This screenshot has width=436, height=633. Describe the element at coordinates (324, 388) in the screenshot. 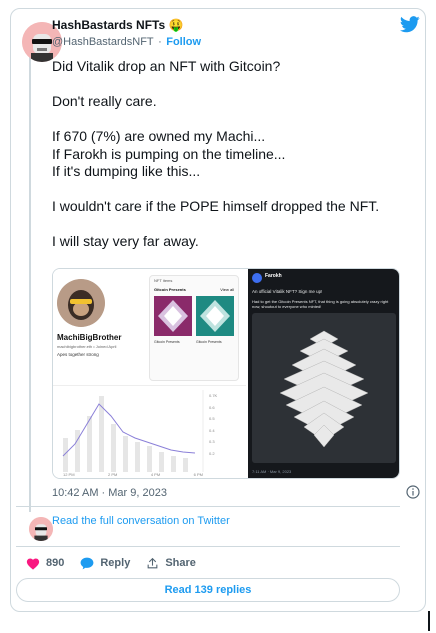

I see `nft-diamond-image` at that location.